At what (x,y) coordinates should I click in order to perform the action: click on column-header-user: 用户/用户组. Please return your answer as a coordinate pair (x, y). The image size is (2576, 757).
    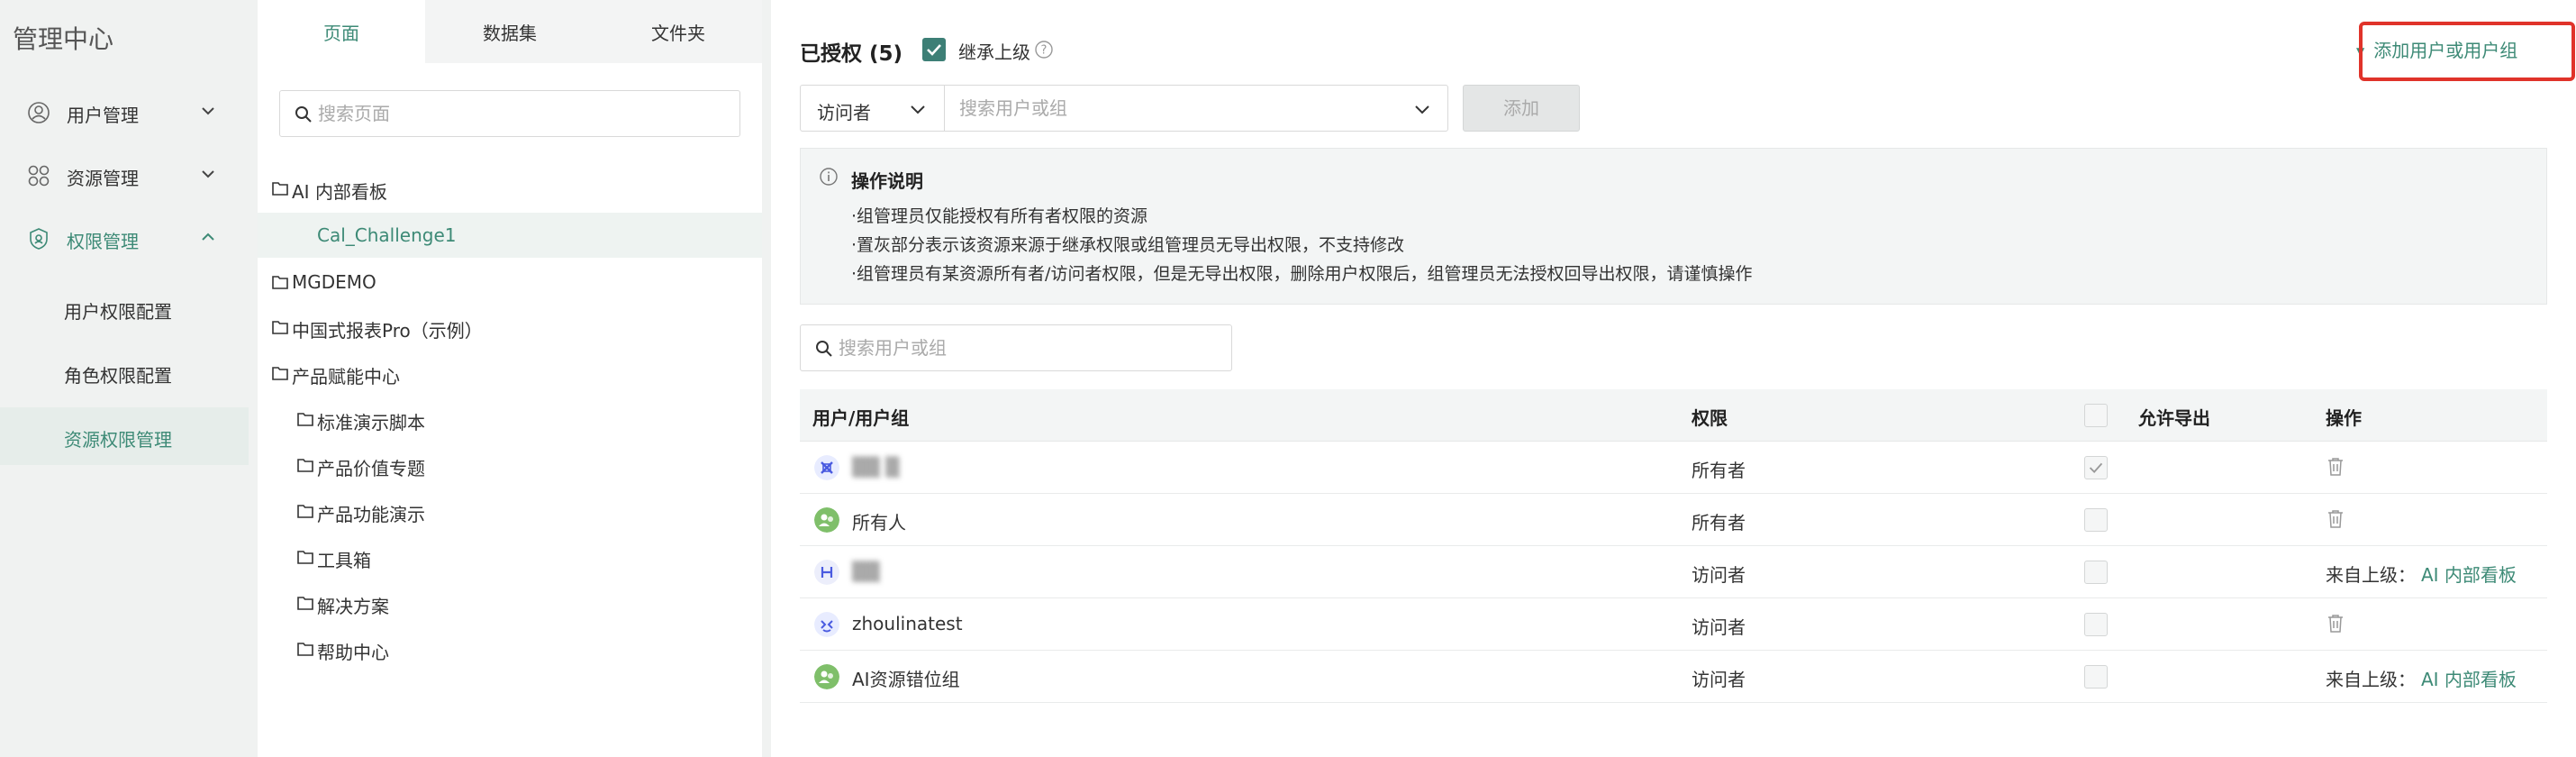
    Looking at the image, I should click on (861, 418).